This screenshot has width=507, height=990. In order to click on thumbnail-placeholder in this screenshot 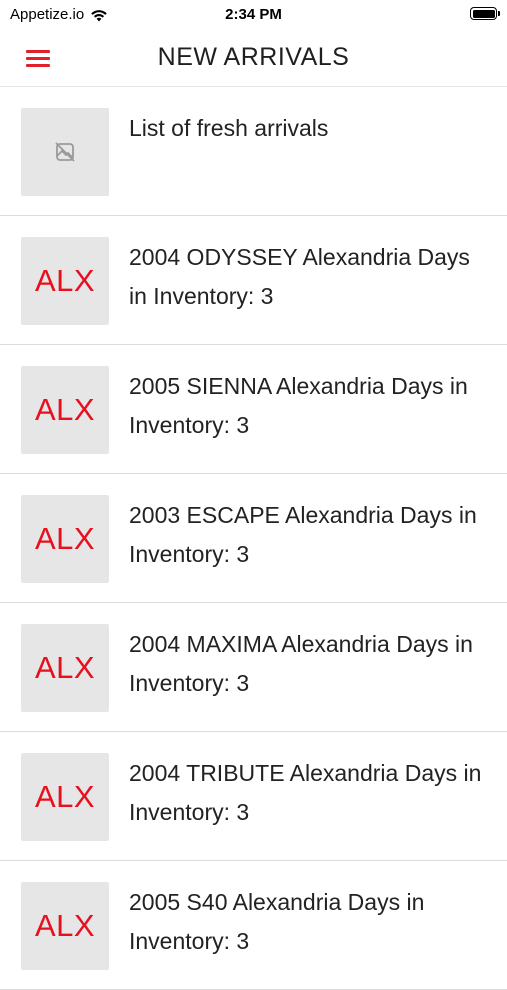, I will do `click(65, 152)`.